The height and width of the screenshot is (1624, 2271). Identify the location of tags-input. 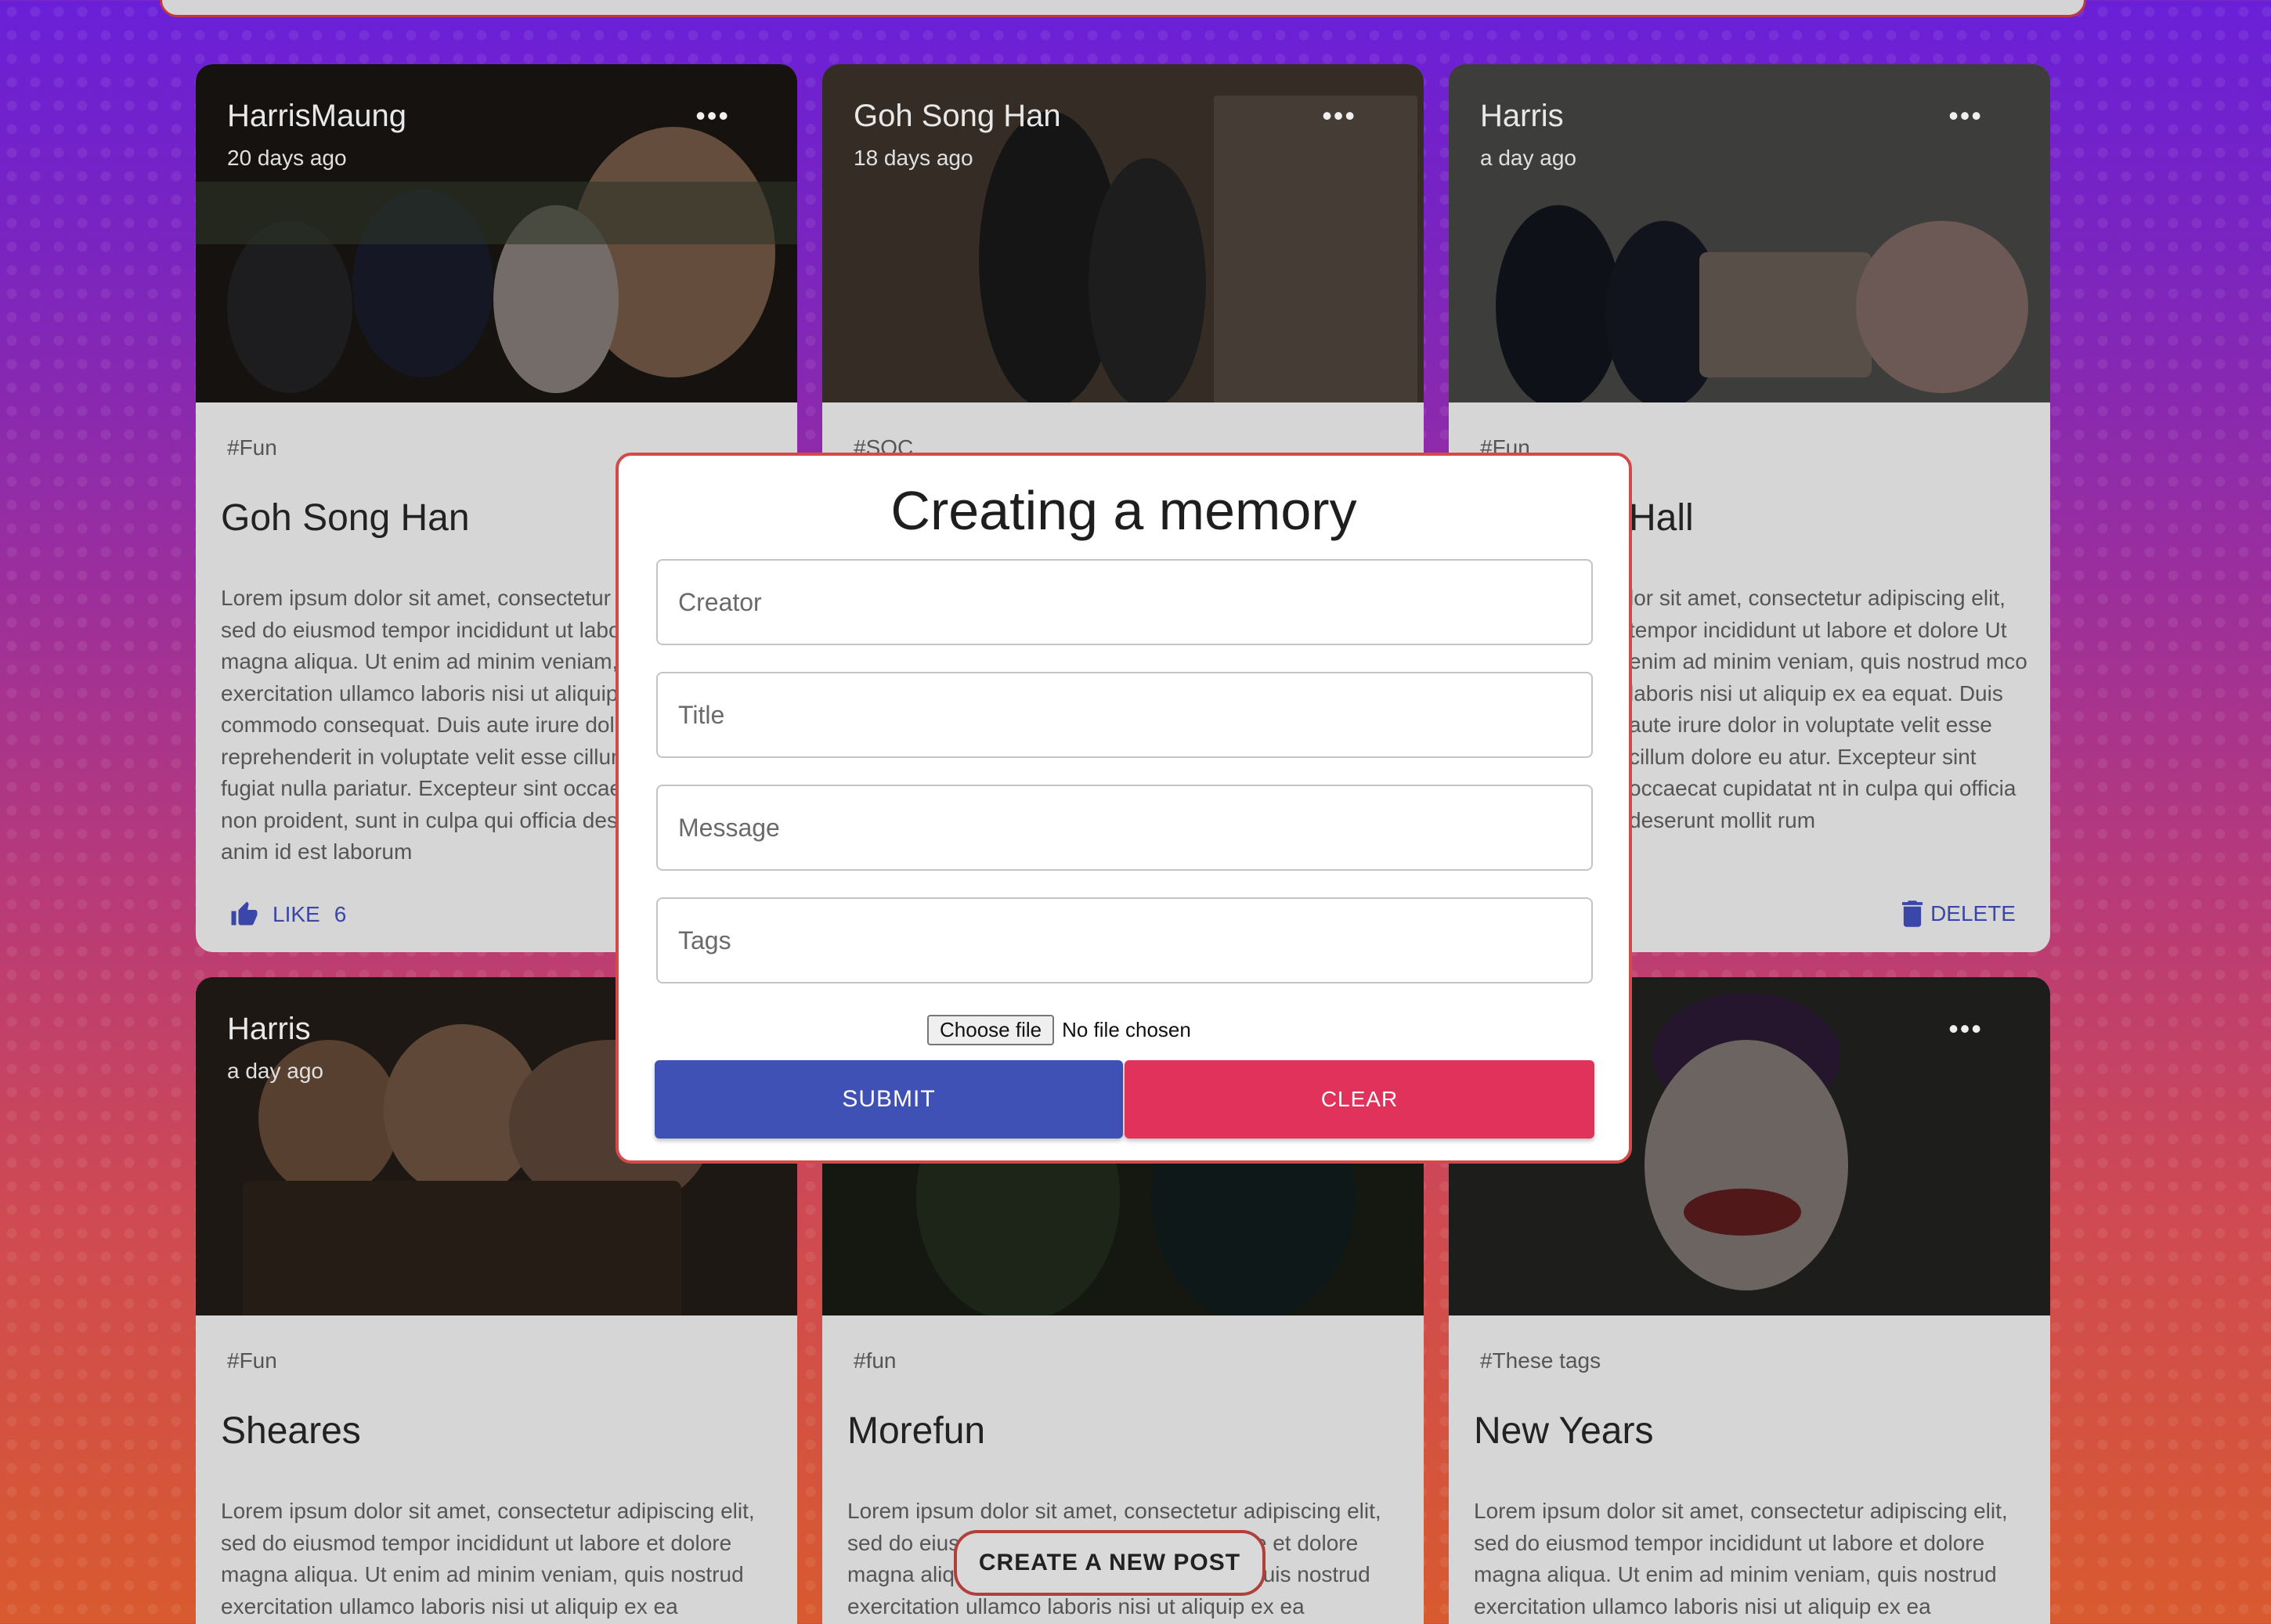
(1125, 940).